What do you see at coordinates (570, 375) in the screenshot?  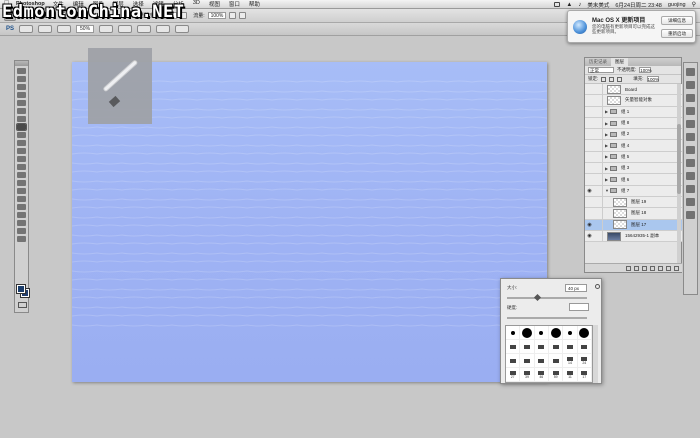 I see `brush-preset: 11` at bounding box center [570, 375].